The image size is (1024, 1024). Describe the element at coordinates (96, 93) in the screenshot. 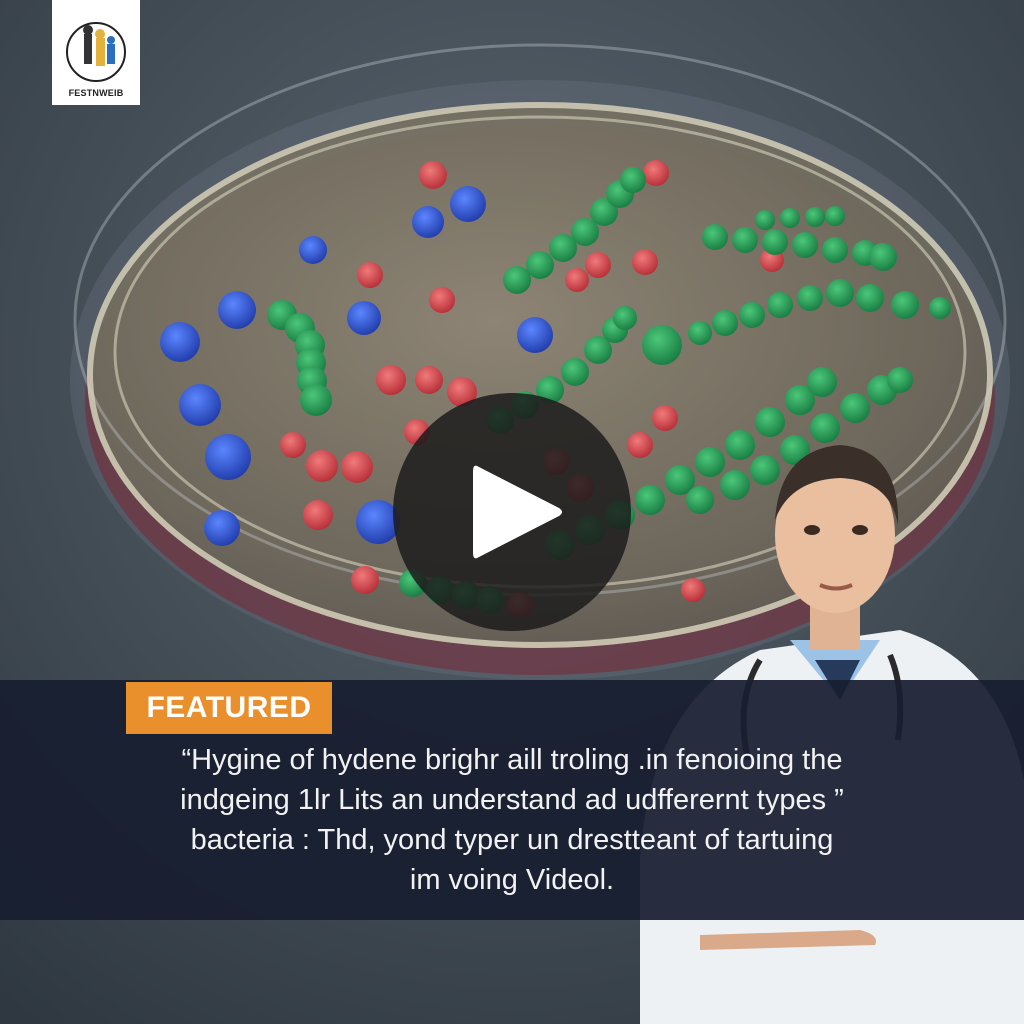

I see `brand-name: FESTNWEIB` at that location.